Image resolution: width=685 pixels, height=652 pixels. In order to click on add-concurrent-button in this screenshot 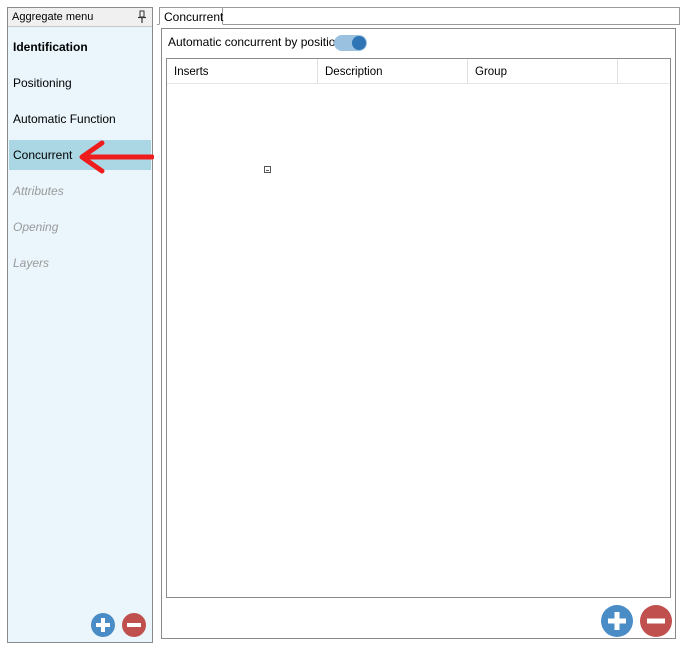, I will do `click(617, 621)`.